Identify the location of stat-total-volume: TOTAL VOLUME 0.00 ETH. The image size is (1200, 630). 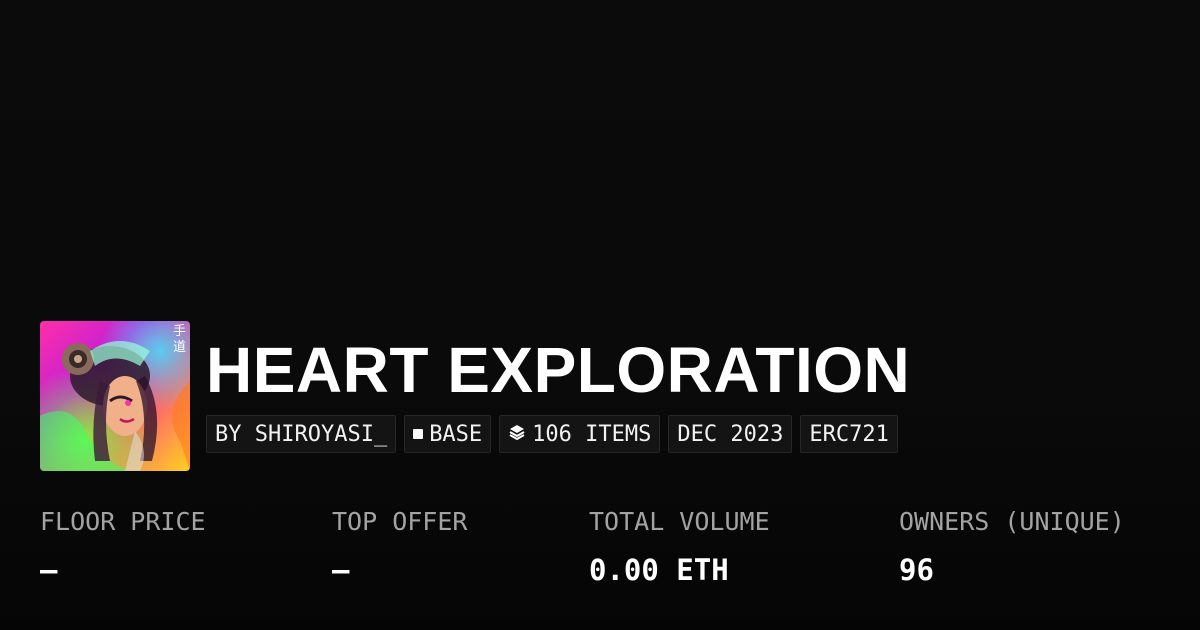
(679, 546).